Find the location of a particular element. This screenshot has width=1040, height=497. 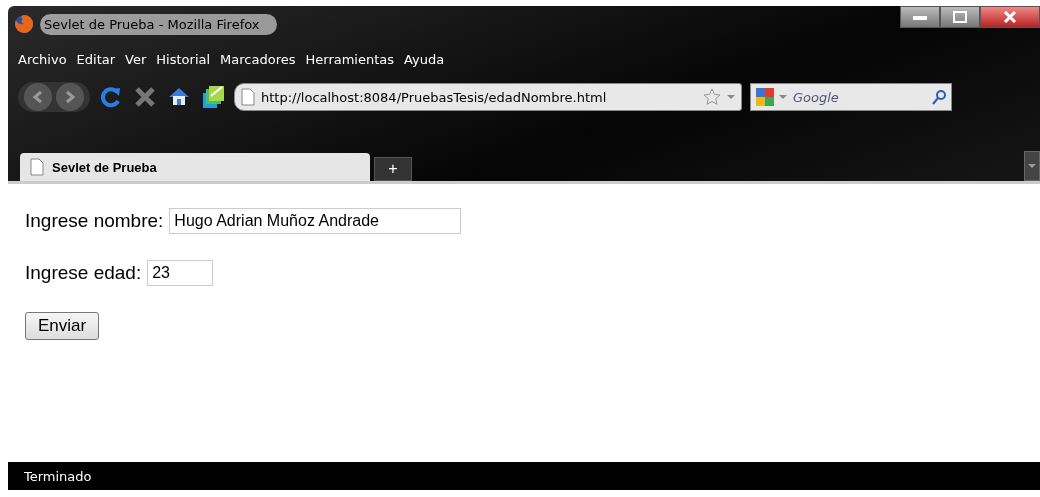

menu-item: Ver is located at coordinates (136, 59).